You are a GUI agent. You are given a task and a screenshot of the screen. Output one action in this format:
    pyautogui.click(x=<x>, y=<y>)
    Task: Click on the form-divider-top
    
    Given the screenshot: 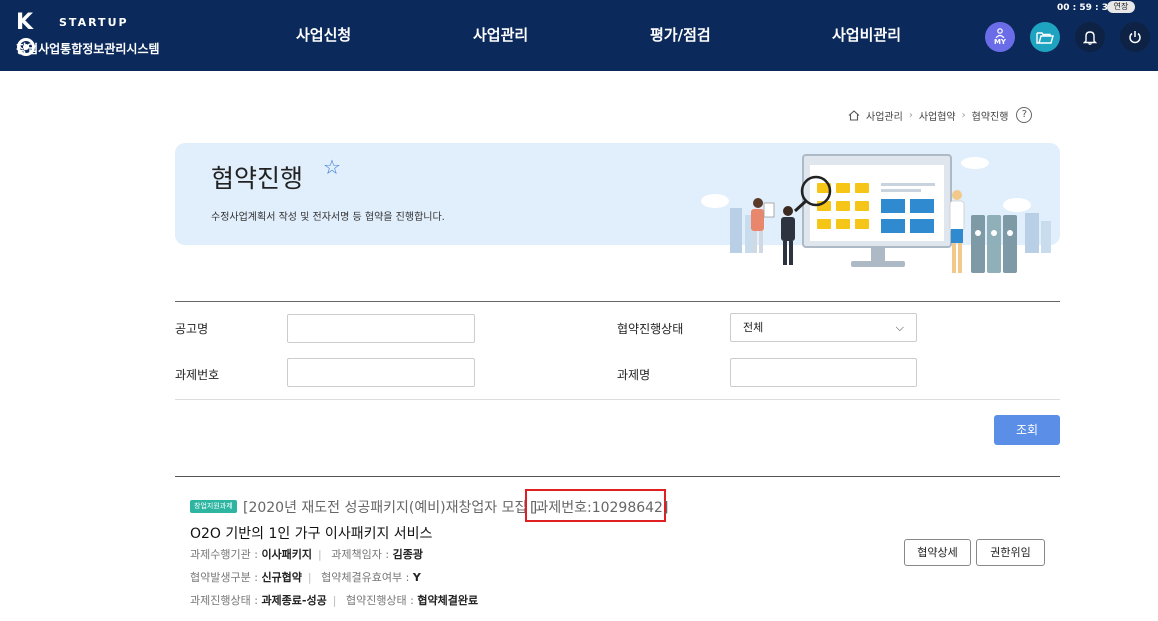 What is the action you would take?
    pyautogui.click(x=617, y=301)
    